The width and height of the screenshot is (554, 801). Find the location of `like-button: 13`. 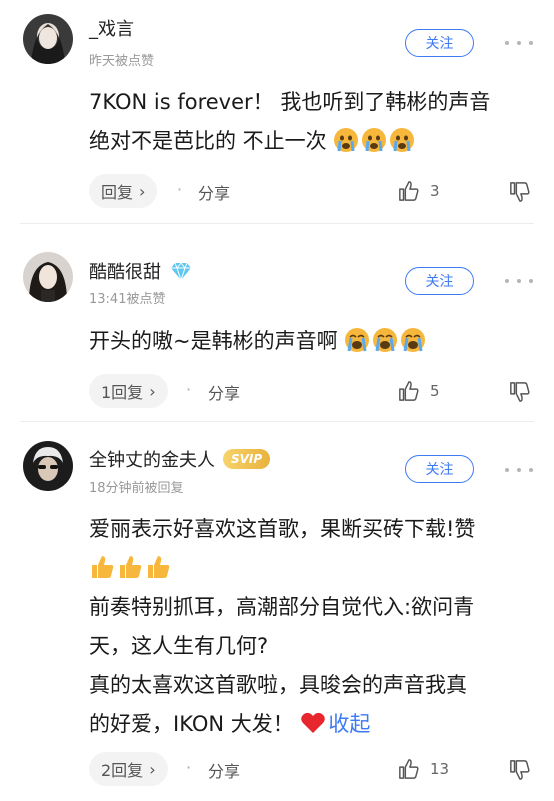

like-button: 13 is located at coordinates (423, 769).